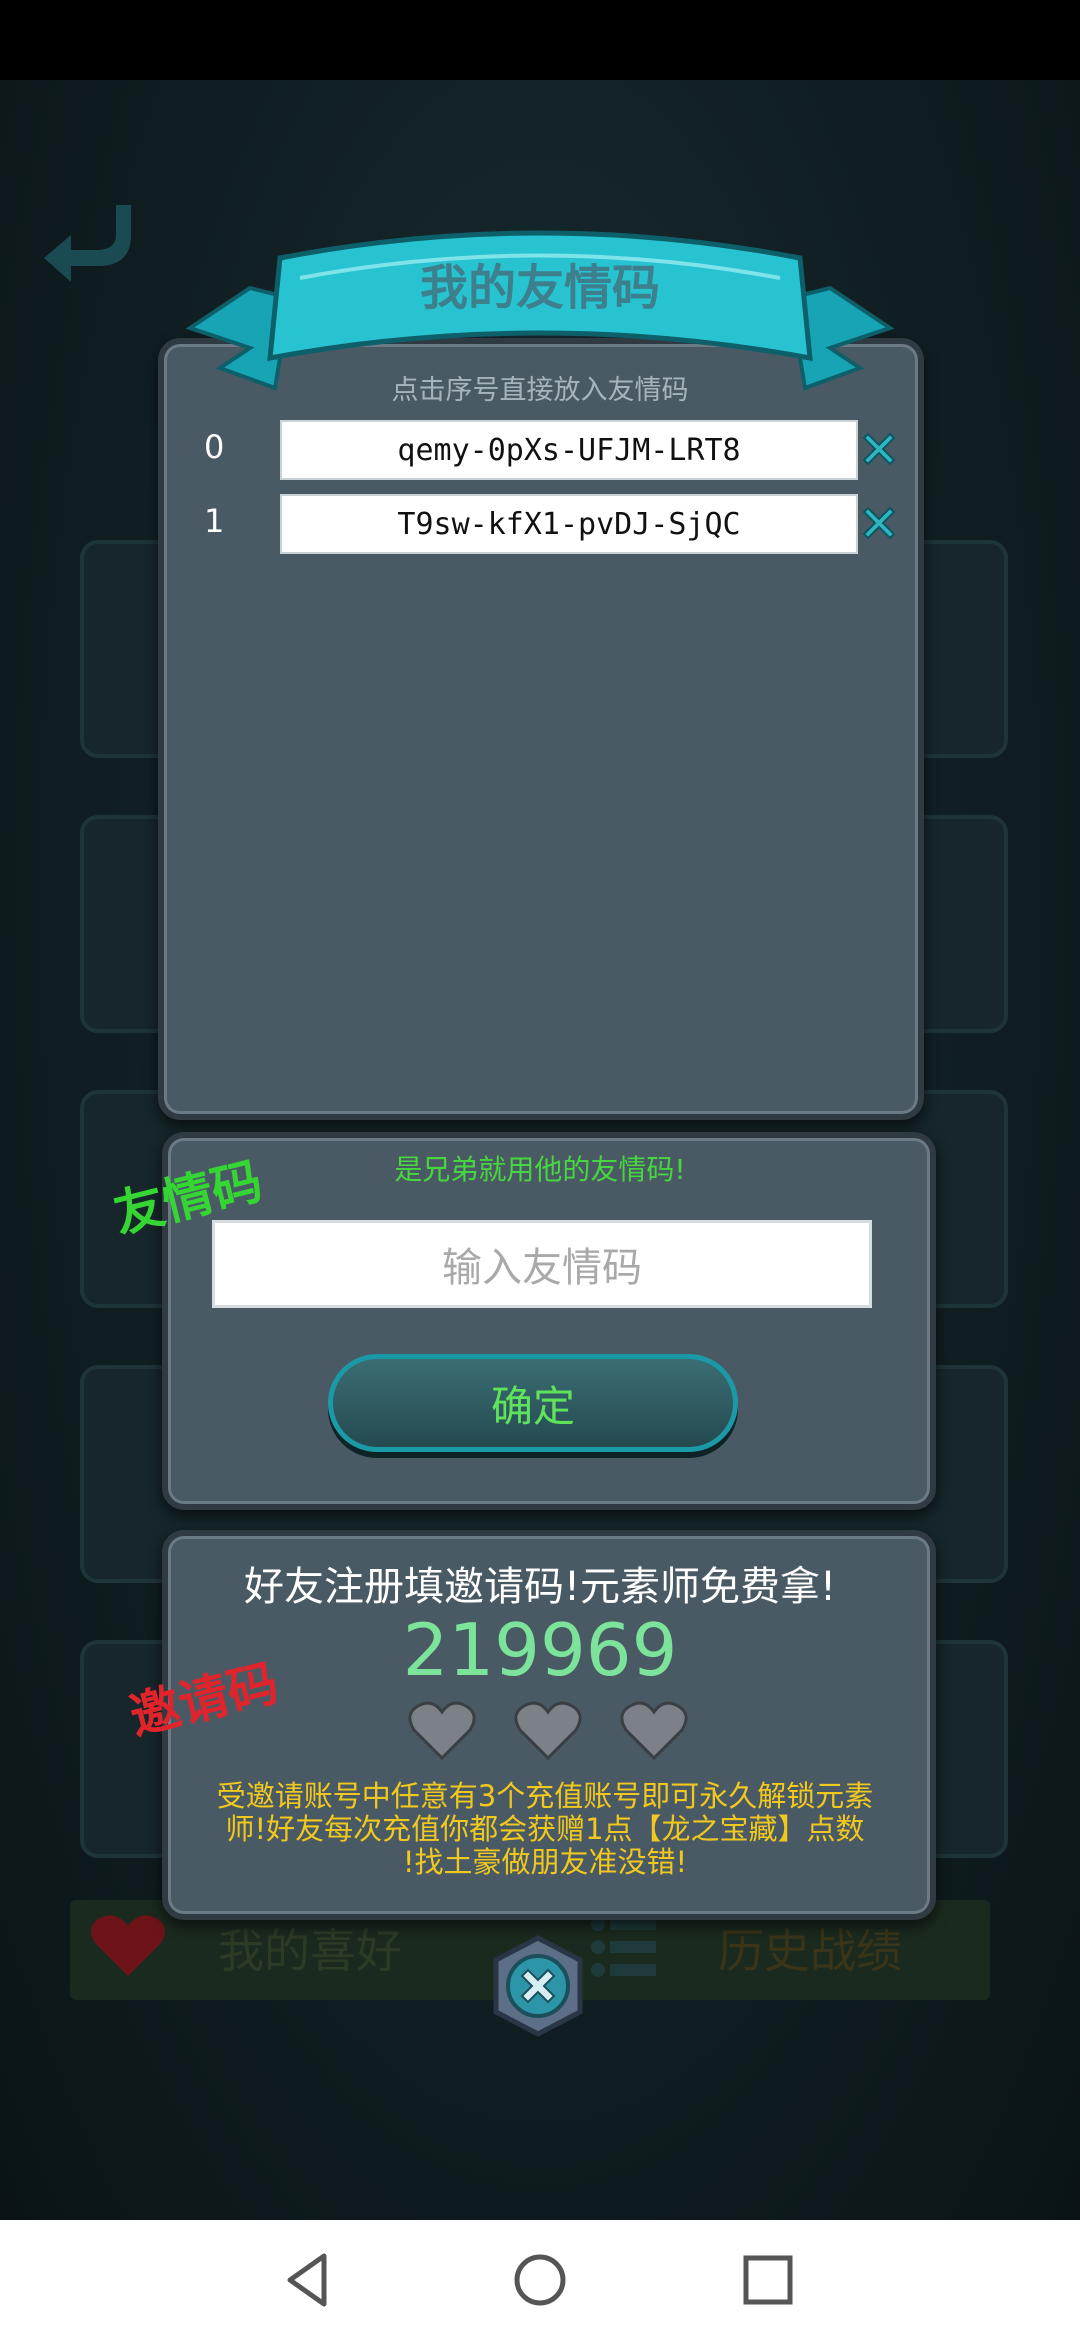 The image size is (1080, 2340). I want to click on code-row: 0 qemy-0pXs-UFJM-LRT8, so click(540, 450).